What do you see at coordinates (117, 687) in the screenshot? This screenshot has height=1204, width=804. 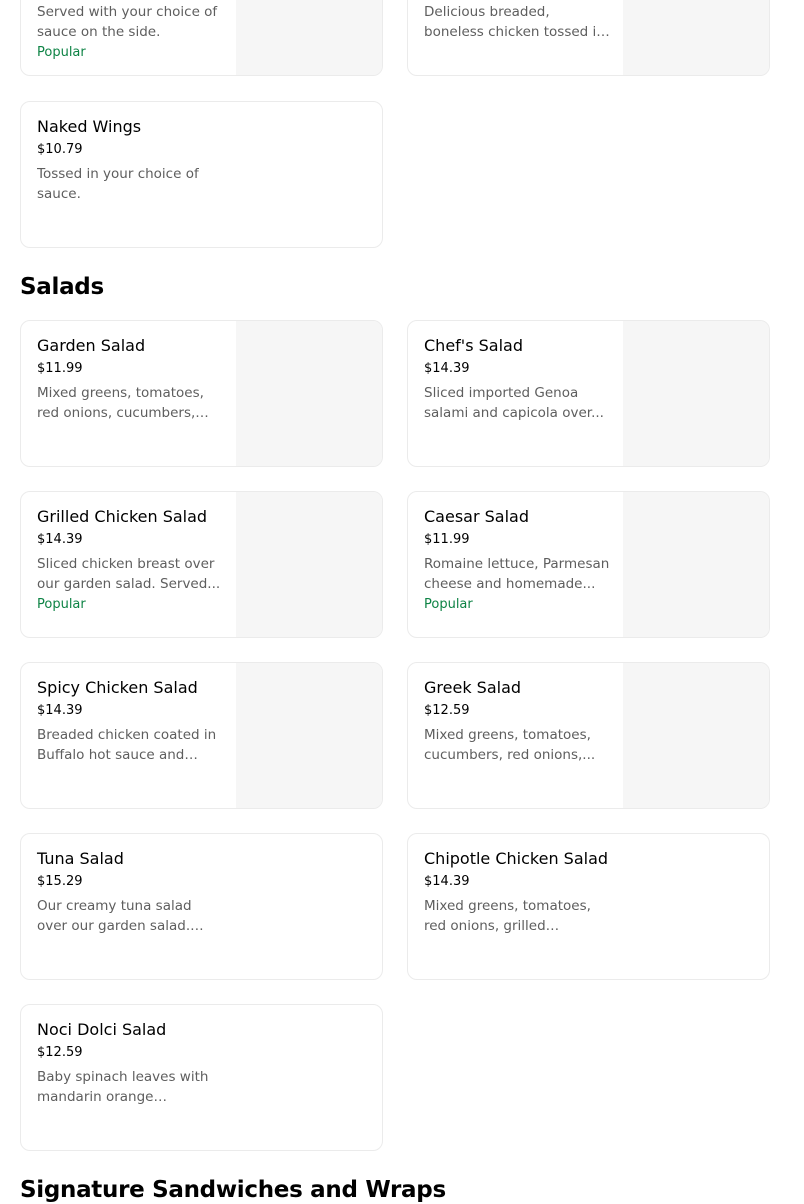 I see `item-name: Spicy Chicken Salad` at bounding box center [117, 687].